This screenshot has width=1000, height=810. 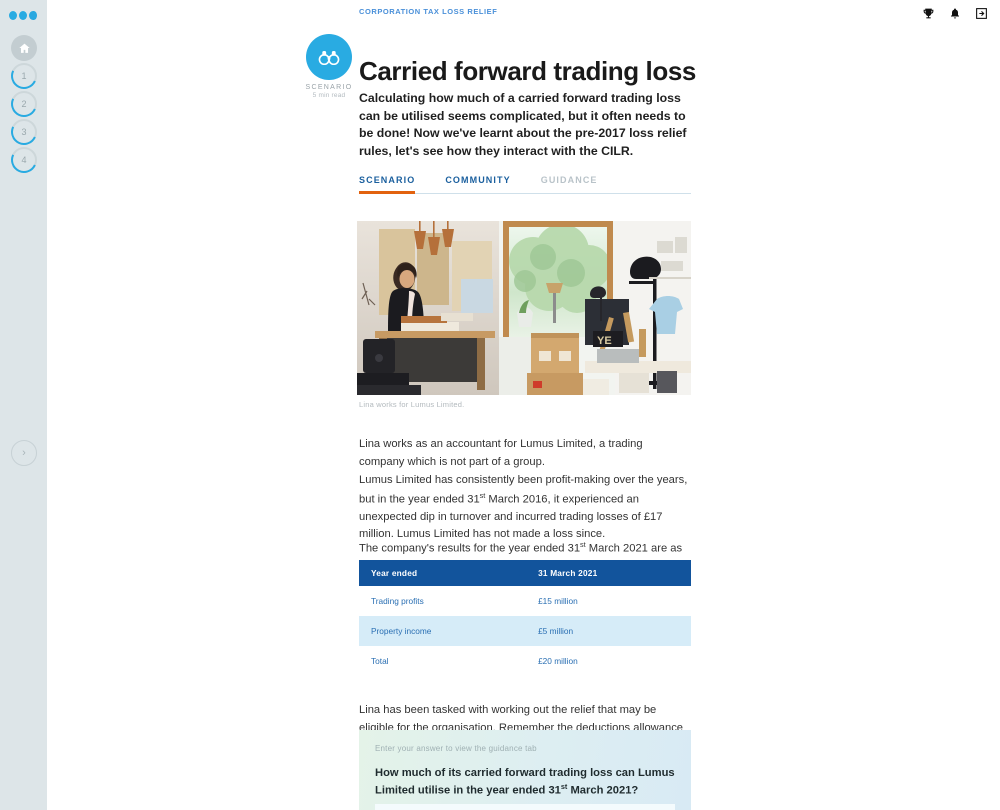 I want to click on tab-guidance: GUIDANCE, so click(x=569, y=184).